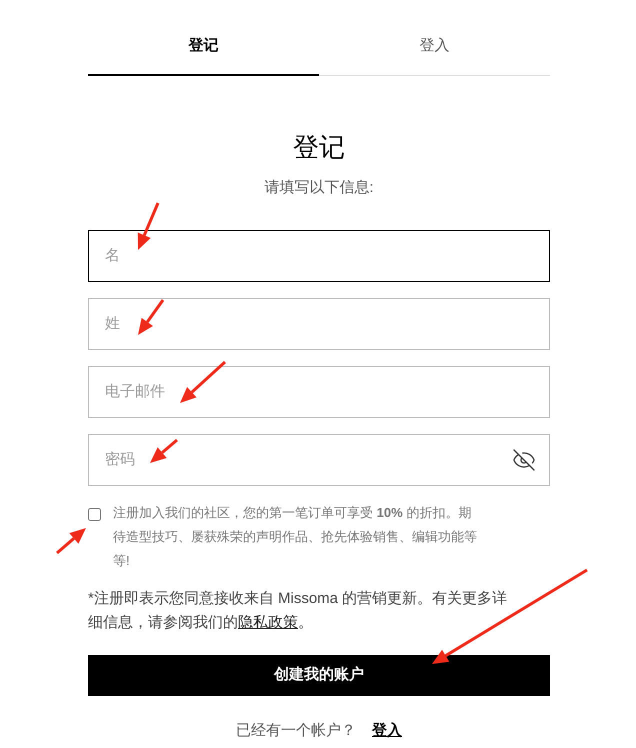 The height and width of the screenshot is (748, 636). I want to click on input-field: 电子邮件, so click(319, 392).